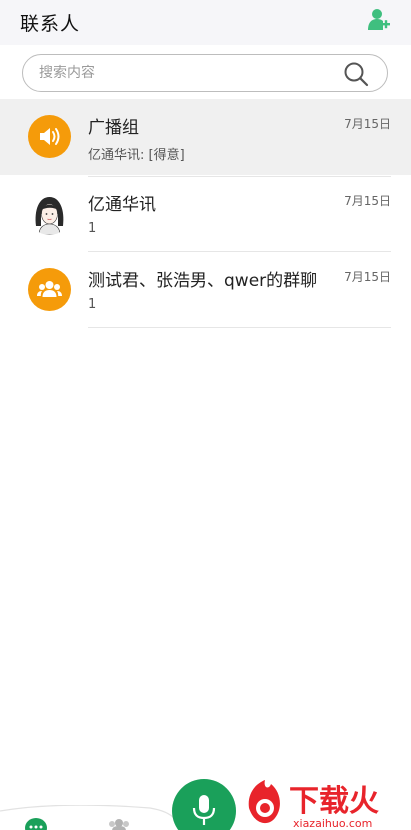 The width and height of the screenshot is (411, 830). What do you see at coordinates (136, 155) in the screenshot?
I see `conversation-preview: 亿通华讯: [得意]` at bounding box center [136, 155].